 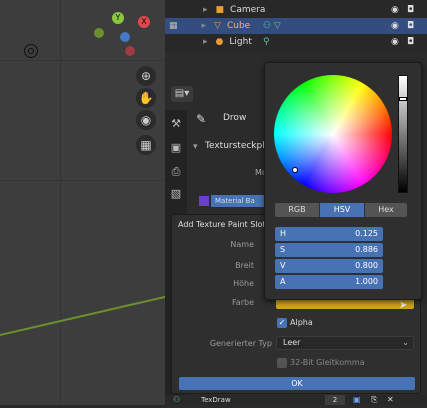 I want to click on alpha-label: Alpha, so click(x=301, y=322).